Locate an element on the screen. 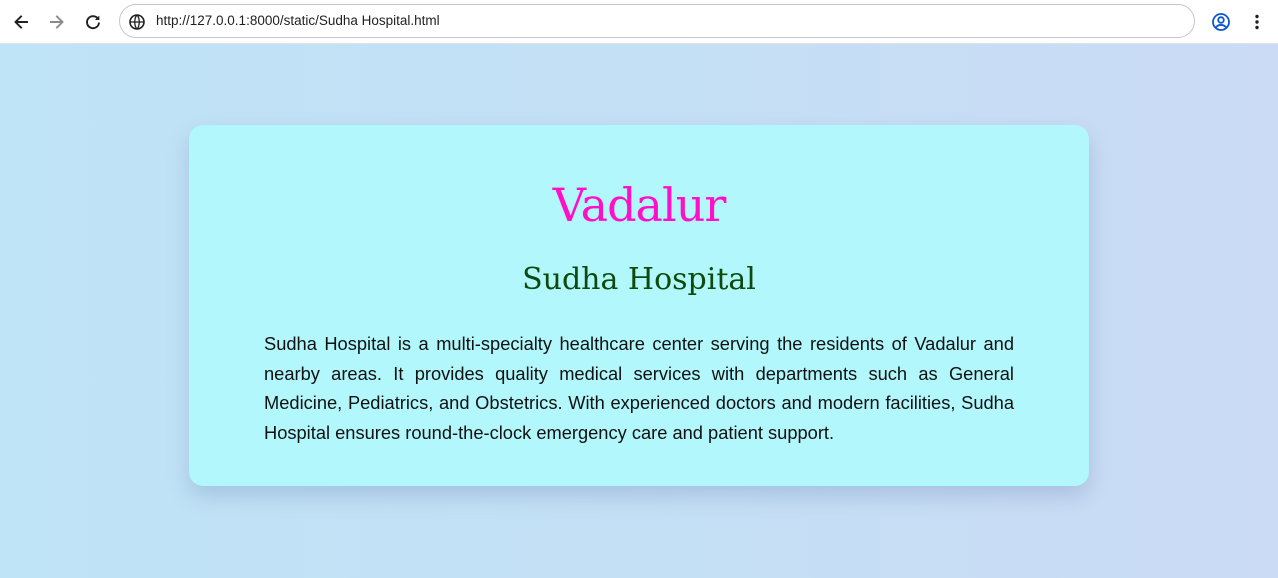  profile-button is located at coordinates (1221, 22).